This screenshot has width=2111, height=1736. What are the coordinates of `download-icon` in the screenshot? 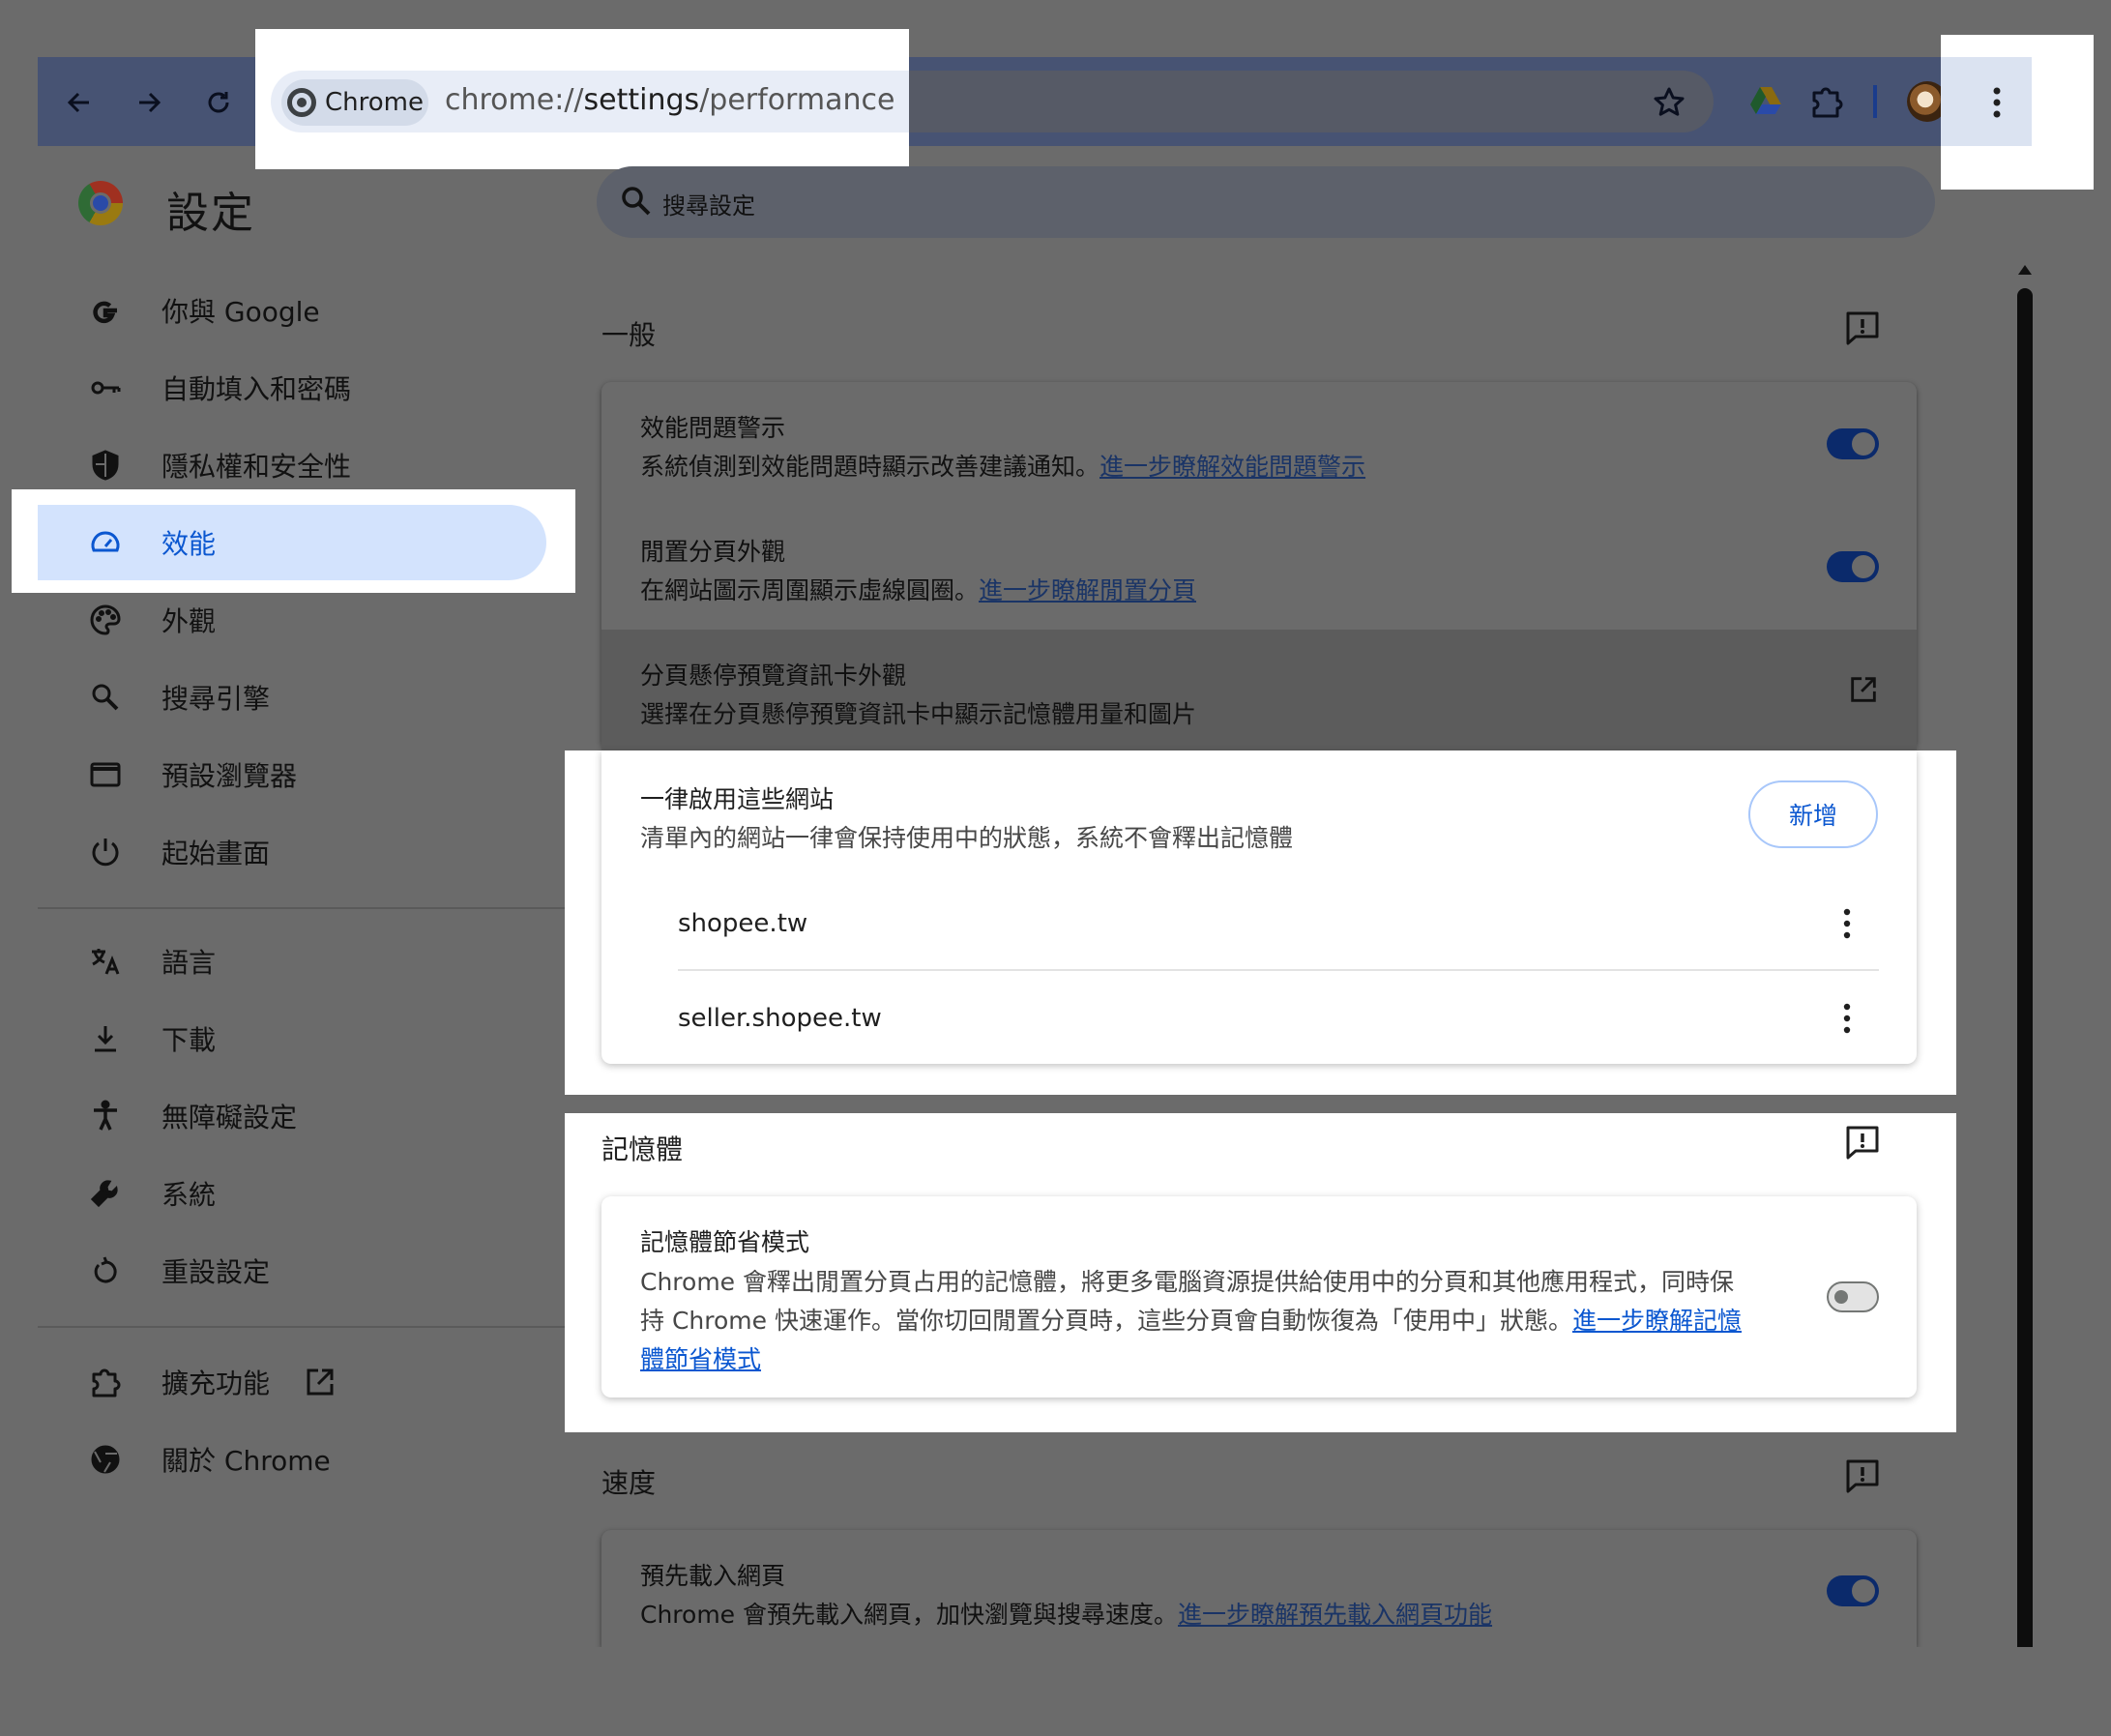 It's located at (106, 1038).